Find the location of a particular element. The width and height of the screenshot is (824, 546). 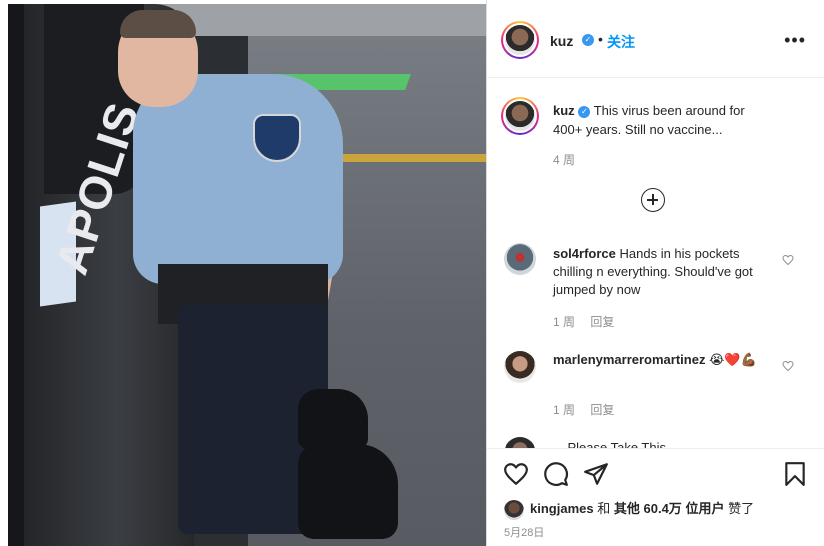

bookmark-icon is located at coordinates (795, 474).